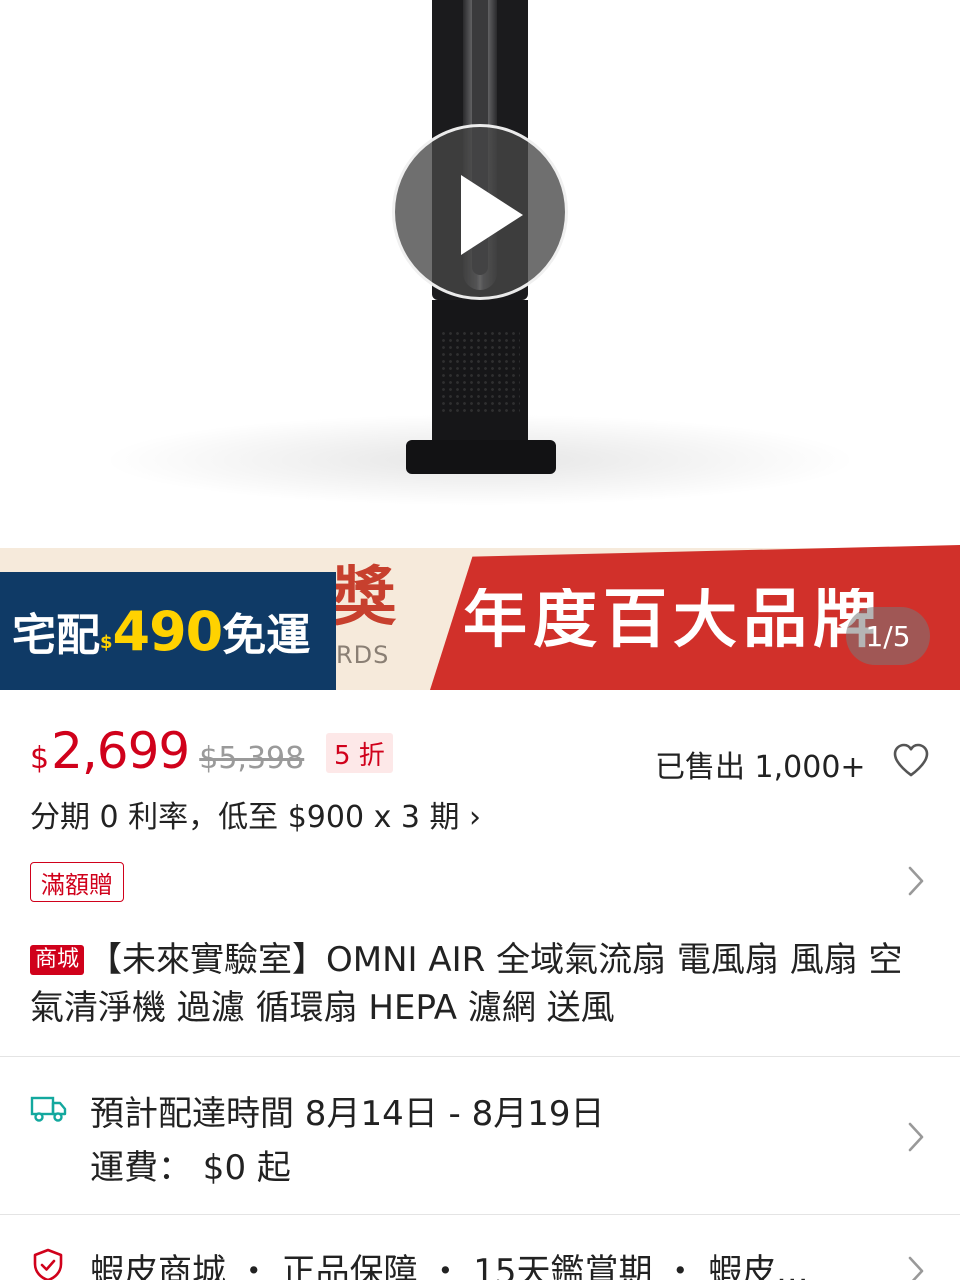 This screenshot has height=1280, width=960. What do you see at coordinates (347, 1110) in the screenshot?
I see `estimated-delivery-time: 預計配達時間 8月14日 - 8月19日` at bounding box center [347, 1110].